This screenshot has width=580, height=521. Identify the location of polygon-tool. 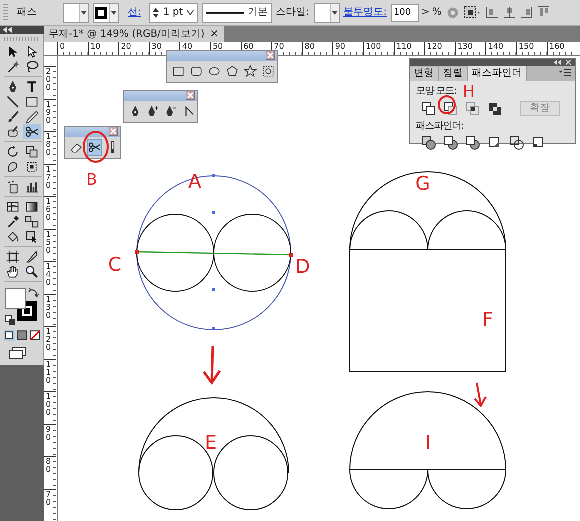
(232, 71).